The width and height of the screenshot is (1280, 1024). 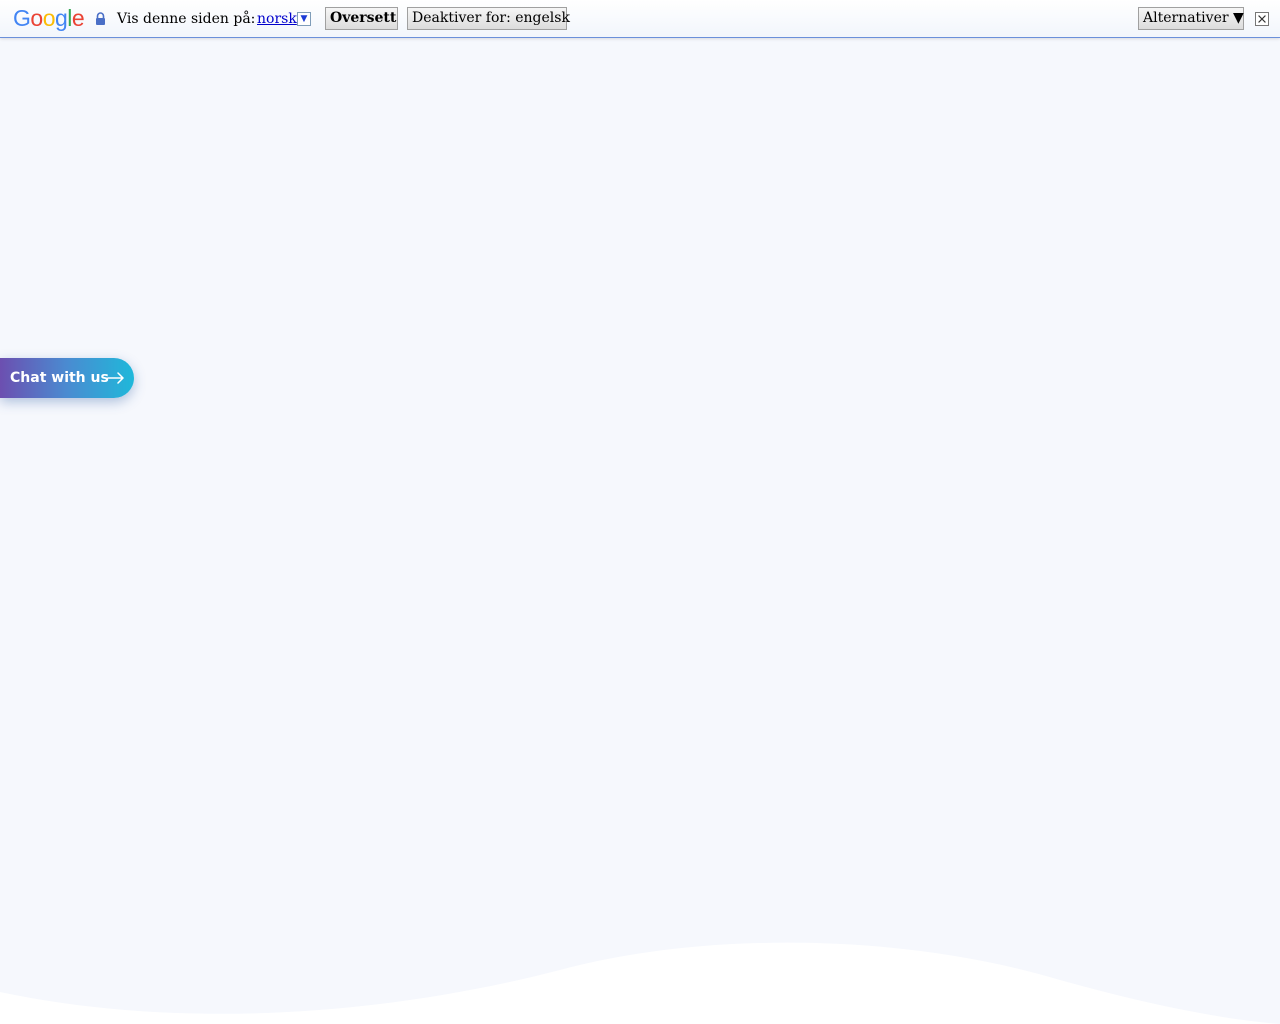 I want to click on lock-icon, so click(x=100, y=18).